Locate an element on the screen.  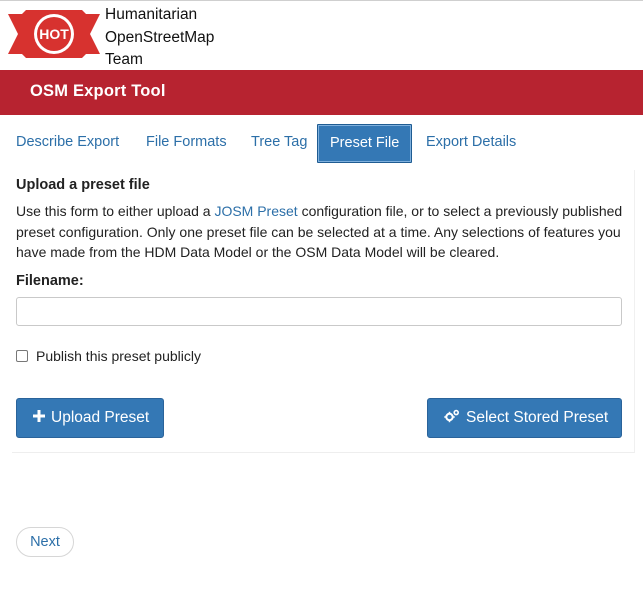
org-name-line: Humanitarian is located at coordinates (151, 14).